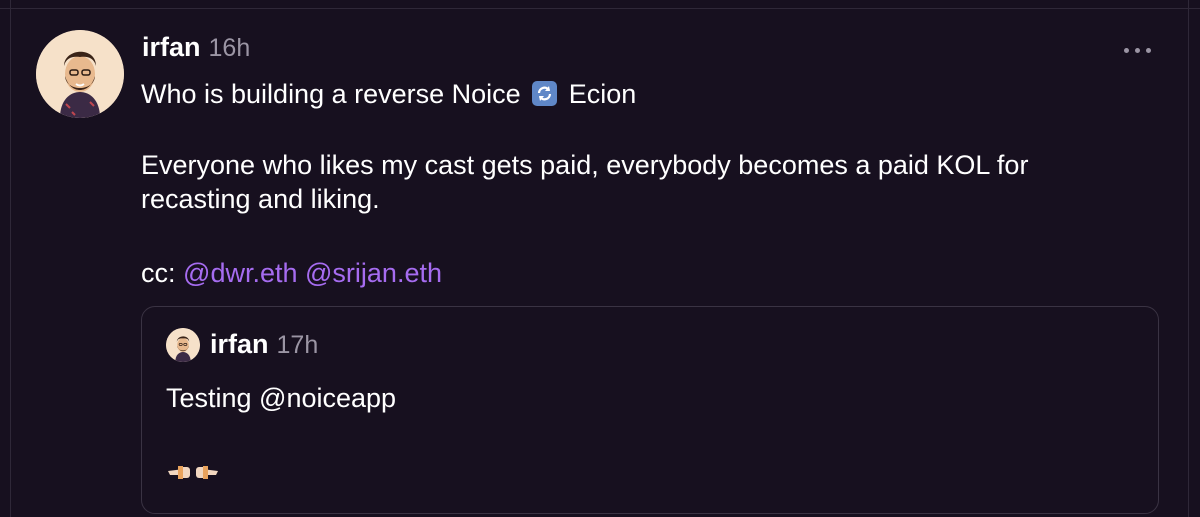 The width and height of the screenshot is (1200, 517). I want to click on counterclockwise-arrows-icon, so click(545, 93).